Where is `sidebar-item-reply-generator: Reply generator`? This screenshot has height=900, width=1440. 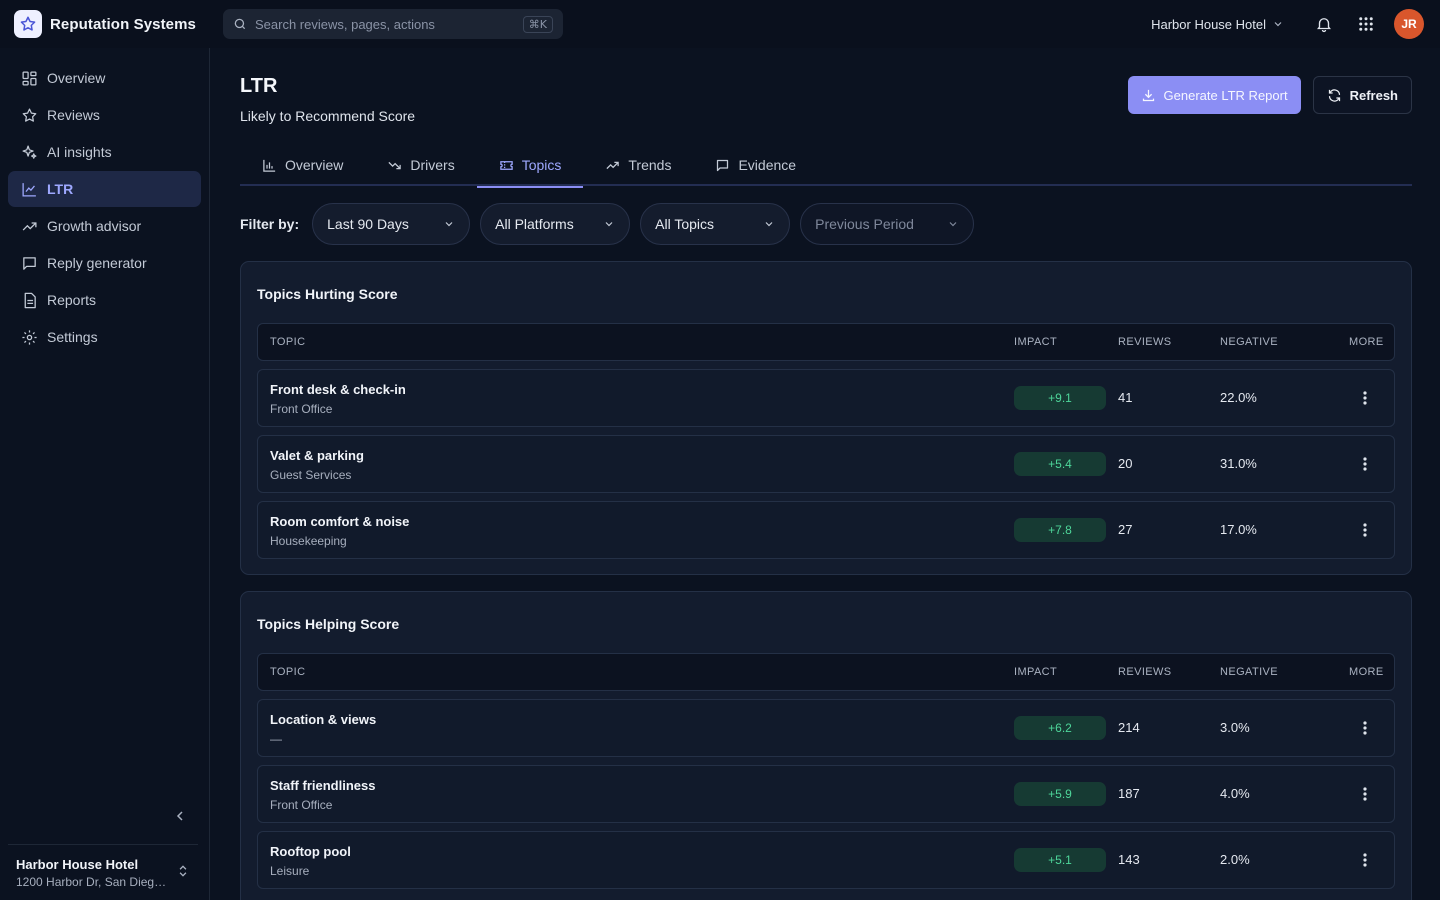
sidebar-item-reply-generator: Reply generator is located at coordinates (104, 263).